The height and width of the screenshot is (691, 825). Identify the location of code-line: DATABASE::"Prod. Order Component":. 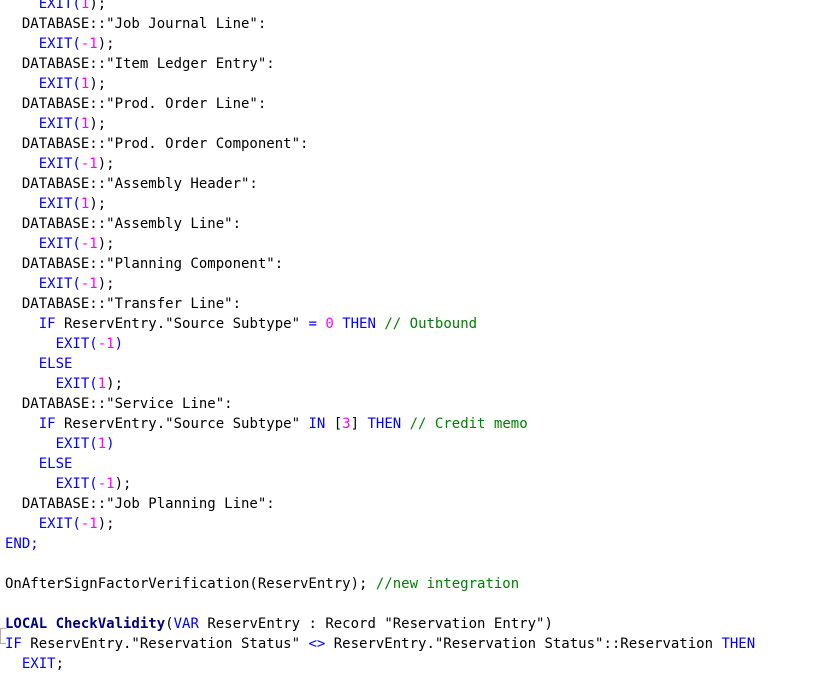
(157, 144).